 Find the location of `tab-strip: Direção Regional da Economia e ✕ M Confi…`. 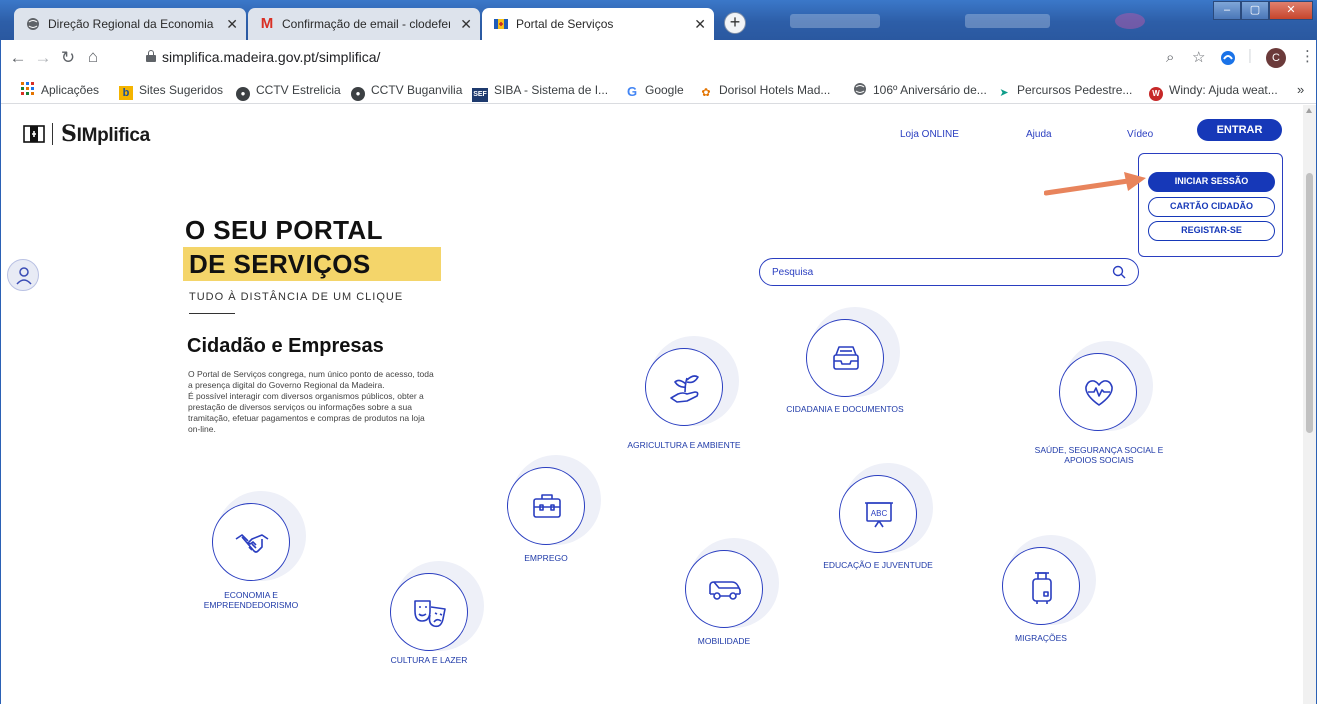

tab-strip: Direção Regional da Economia e ✕ M Confi… is located at coordinates (658, 20).